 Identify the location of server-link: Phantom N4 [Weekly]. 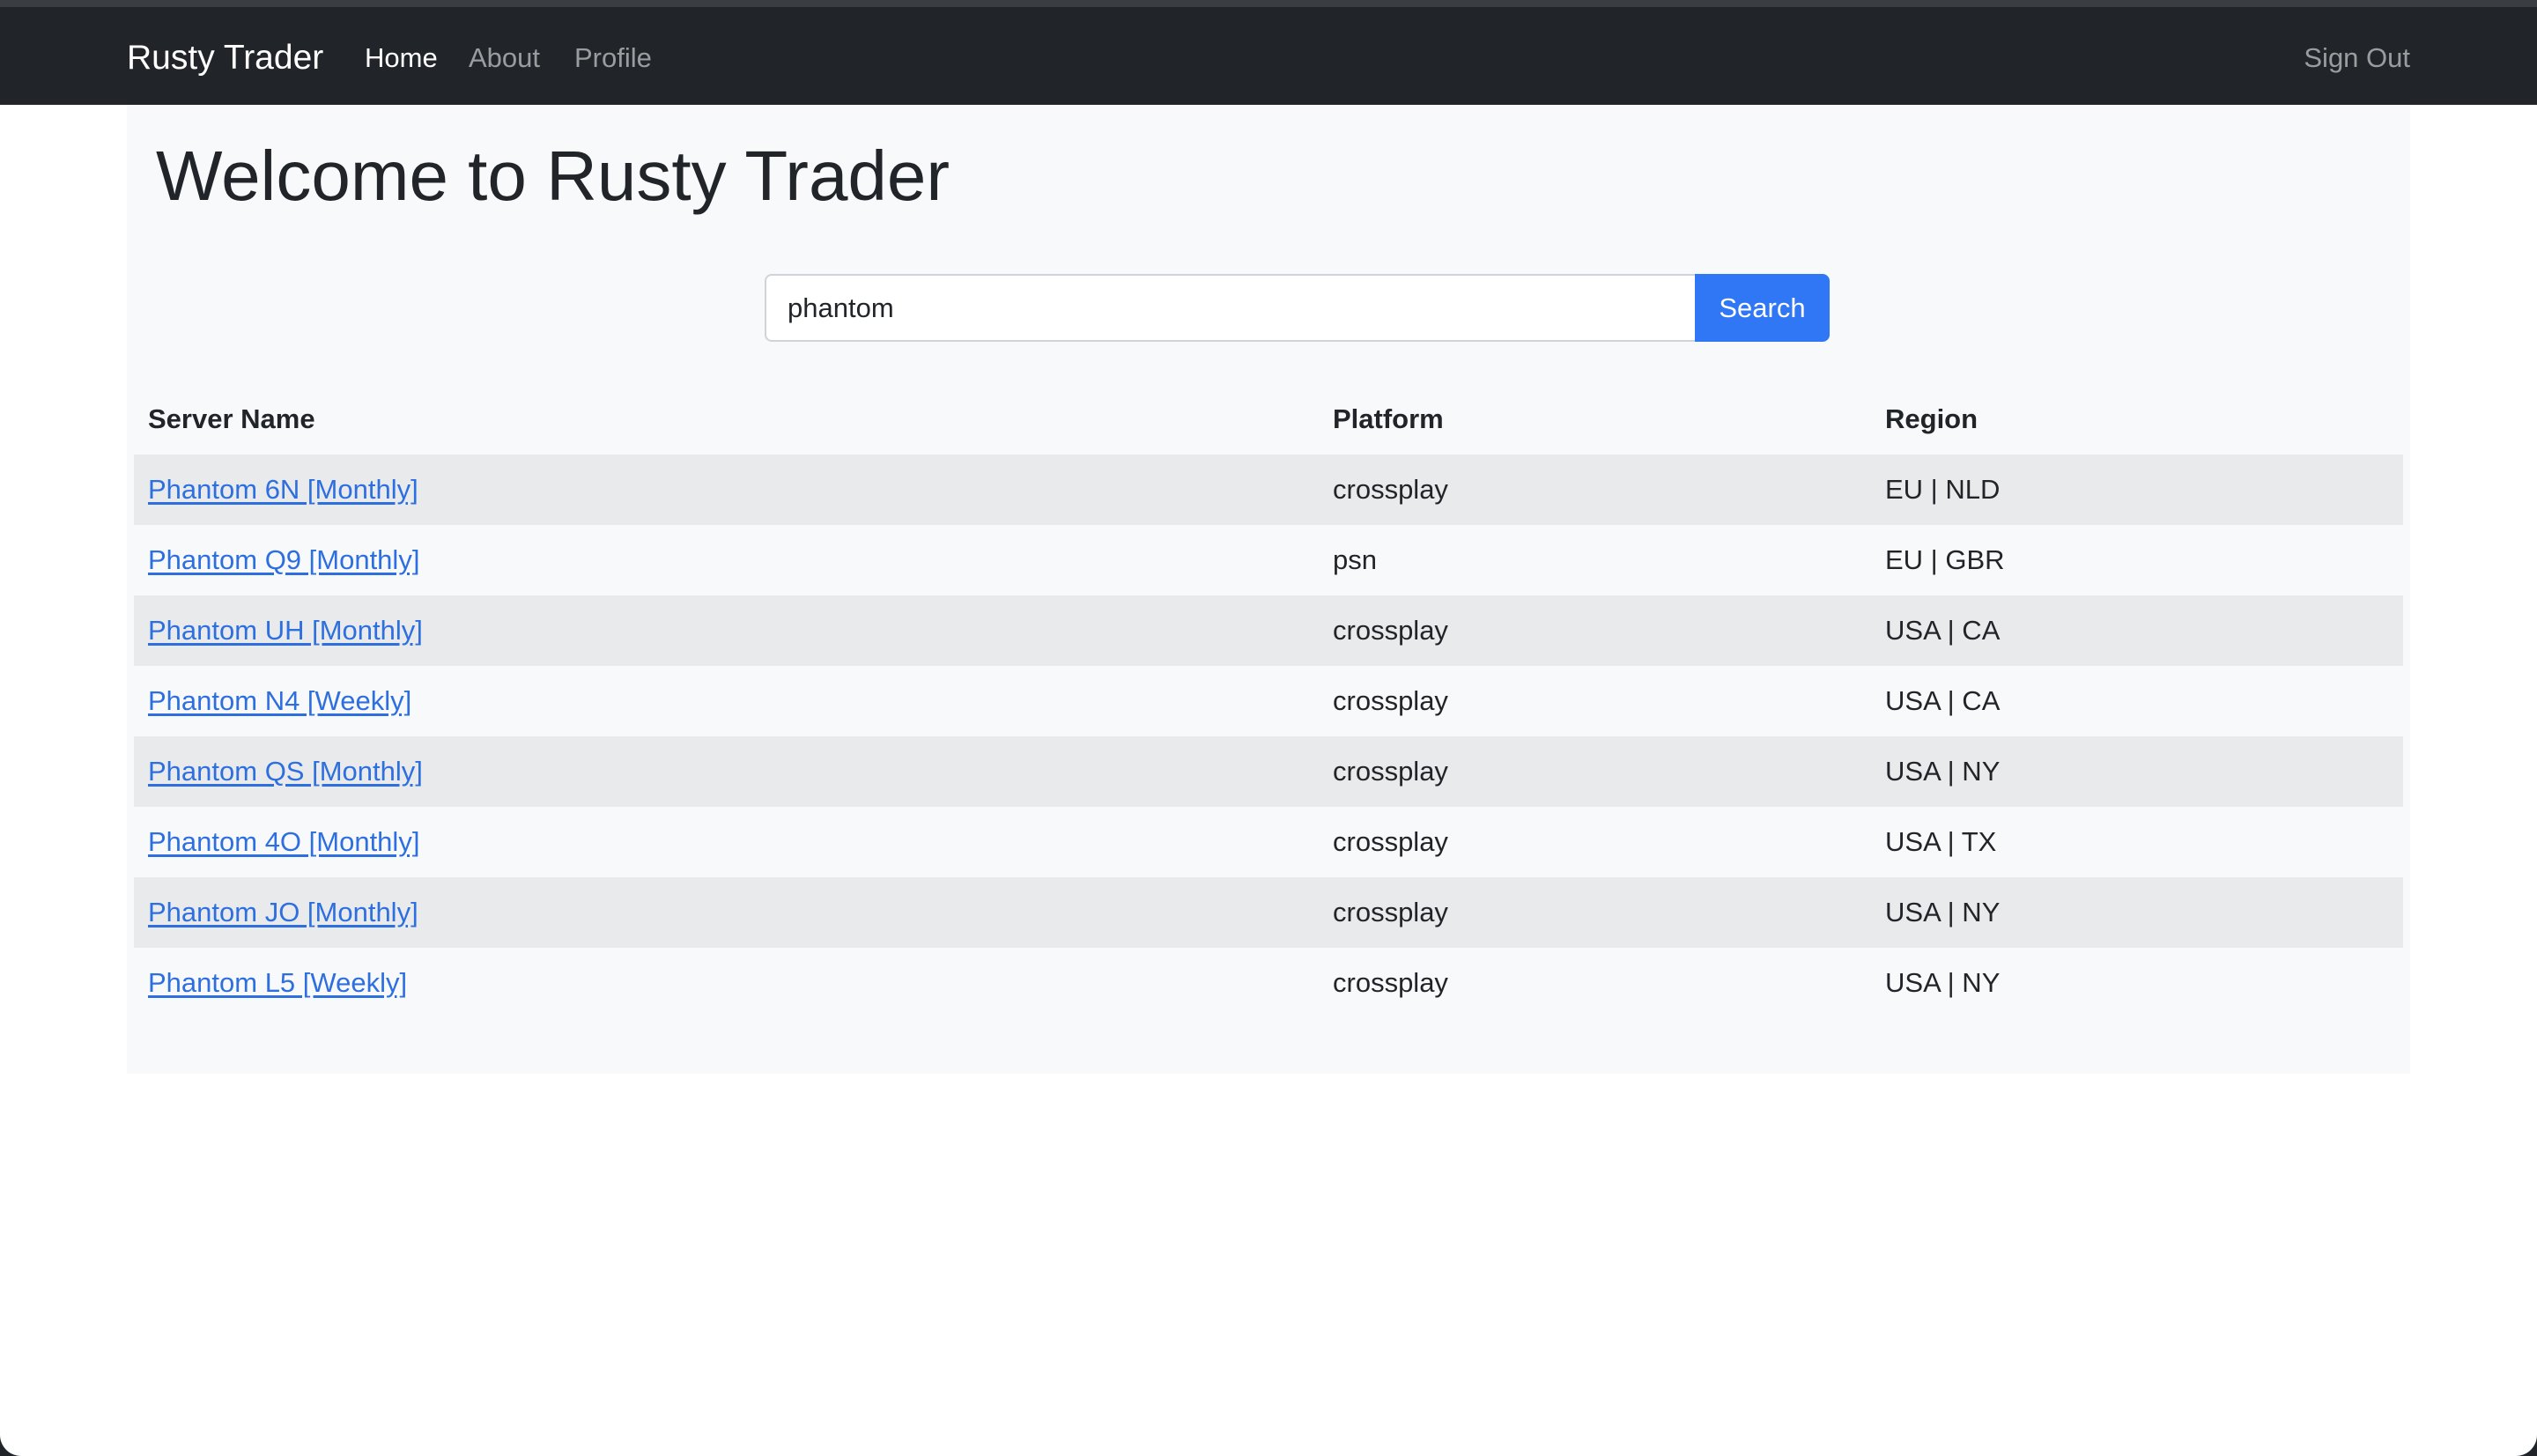
(279, 700).